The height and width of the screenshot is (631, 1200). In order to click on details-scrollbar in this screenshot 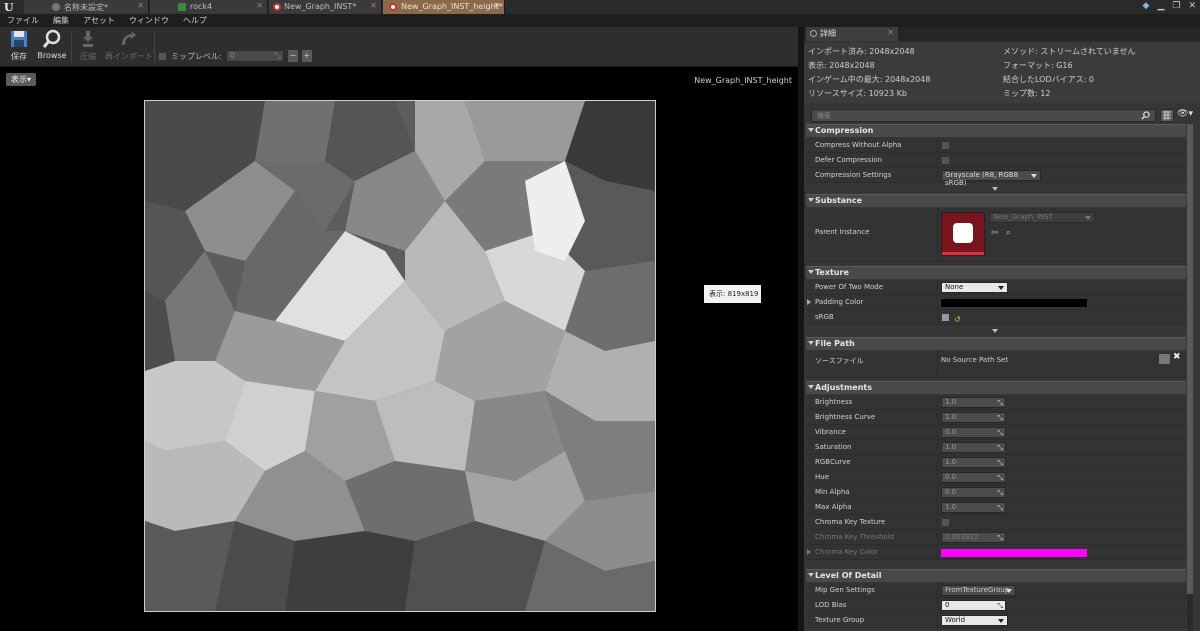, I will do `click(1190, 377)`.